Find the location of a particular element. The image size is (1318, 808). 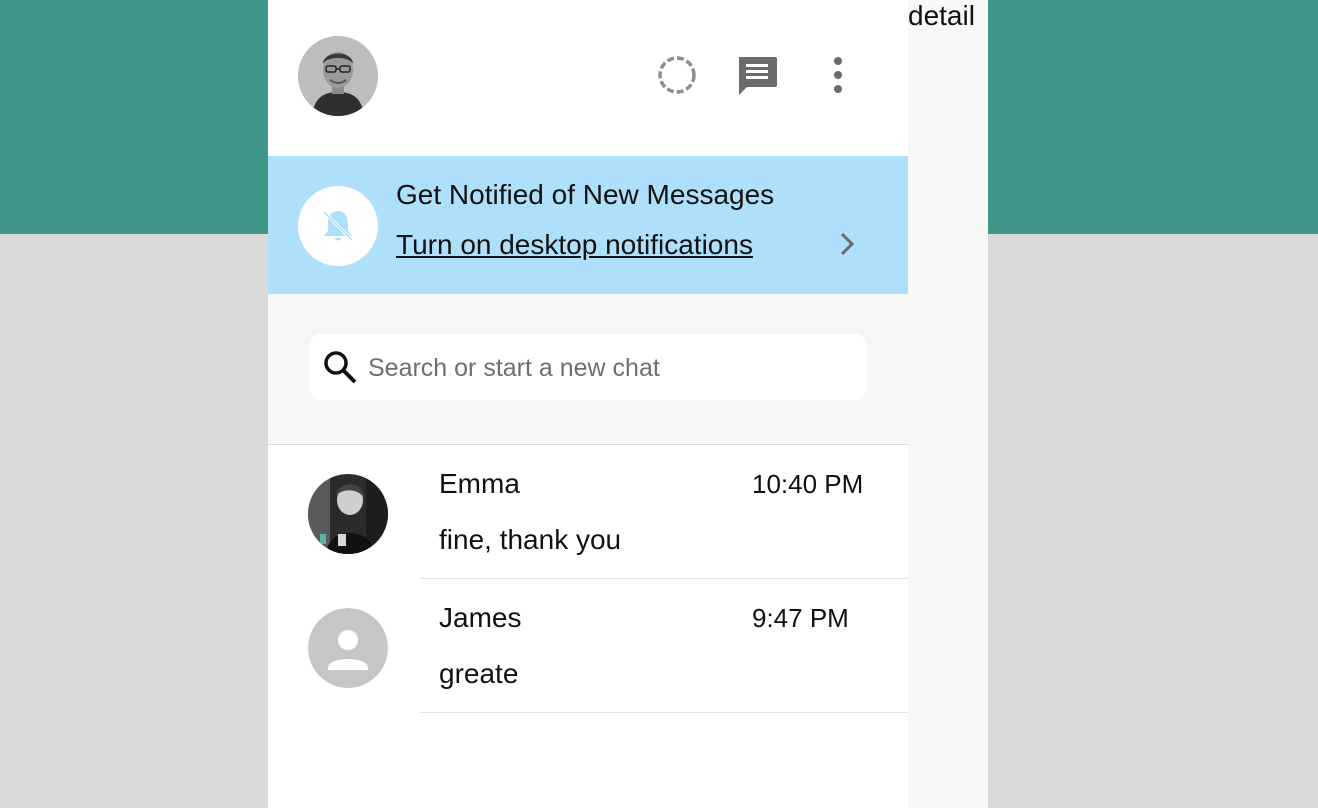

search-box is located at coordinates (588, 367).